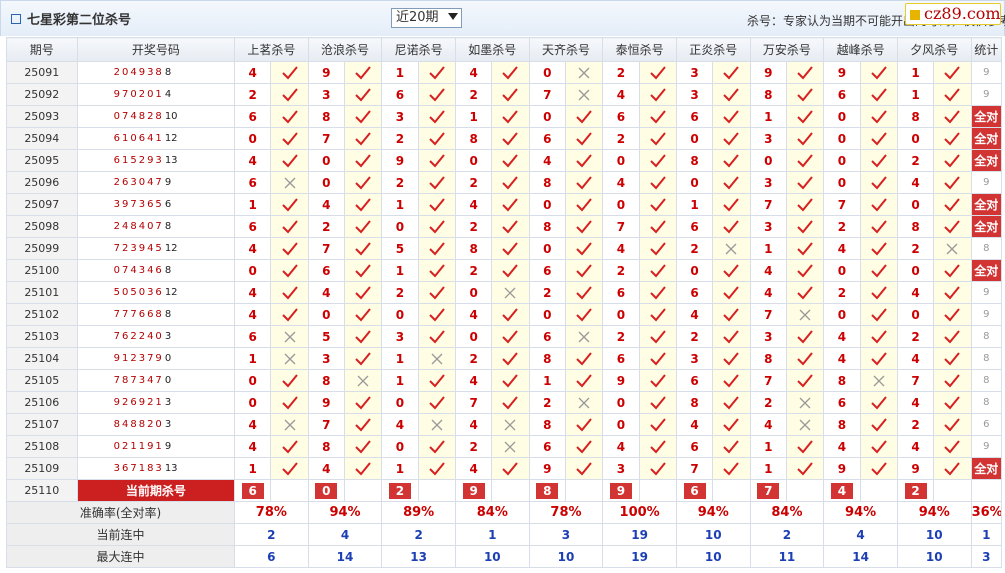 The image size is (1005, 573). I want to click on hit-count: 8, so click(986, 402).